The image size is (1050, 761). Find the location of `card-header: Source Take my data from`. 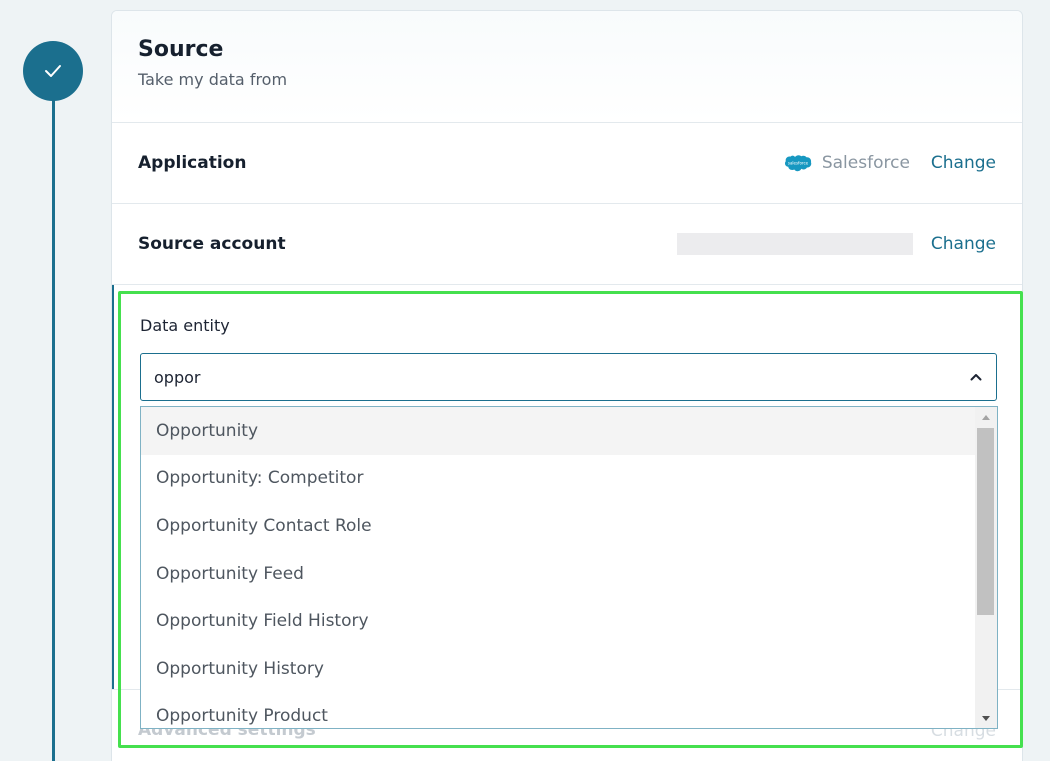

card-header: Source Take my data from is located at coordinates (567, 67).